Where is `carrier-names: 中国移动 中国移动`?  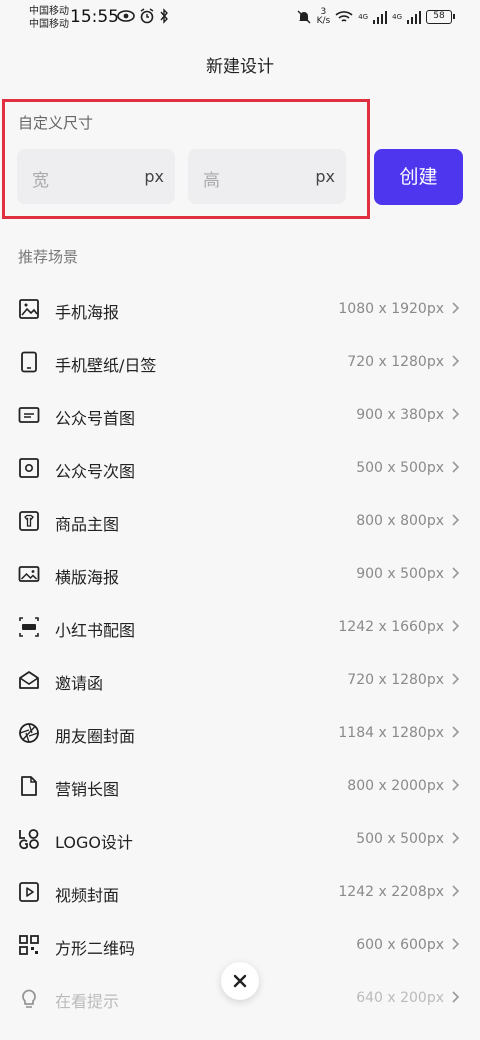 carrier-names: 中国移动 中国移动 is located at coordinates (49, 18).